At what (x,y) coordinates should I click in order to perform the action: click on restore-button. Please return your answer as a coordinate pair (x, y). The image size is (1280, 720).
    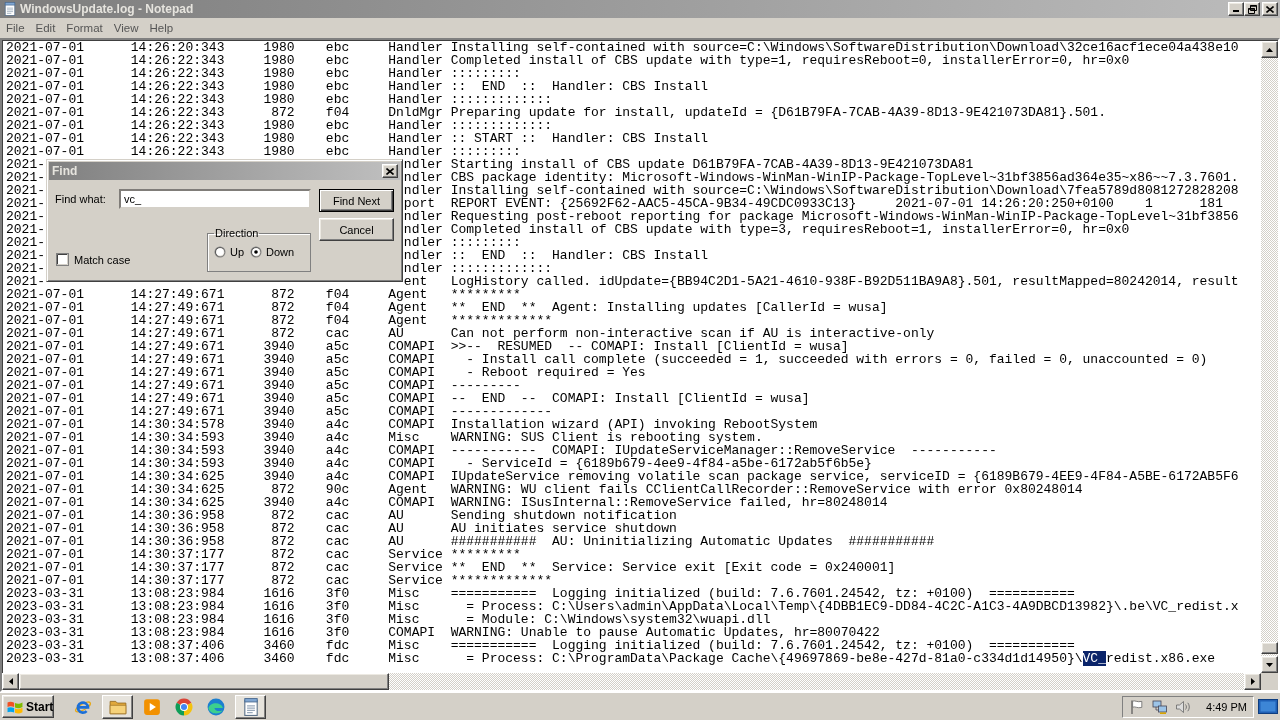
    Looking at the image, I should click on (1252, 9).